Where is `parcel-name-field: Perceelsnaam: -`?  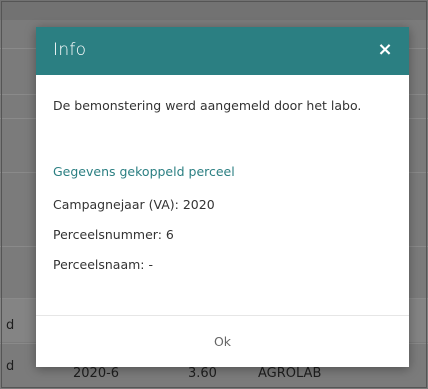 parcel-name-field: Perceelsnaam: - is located at coordinates (103, 264).